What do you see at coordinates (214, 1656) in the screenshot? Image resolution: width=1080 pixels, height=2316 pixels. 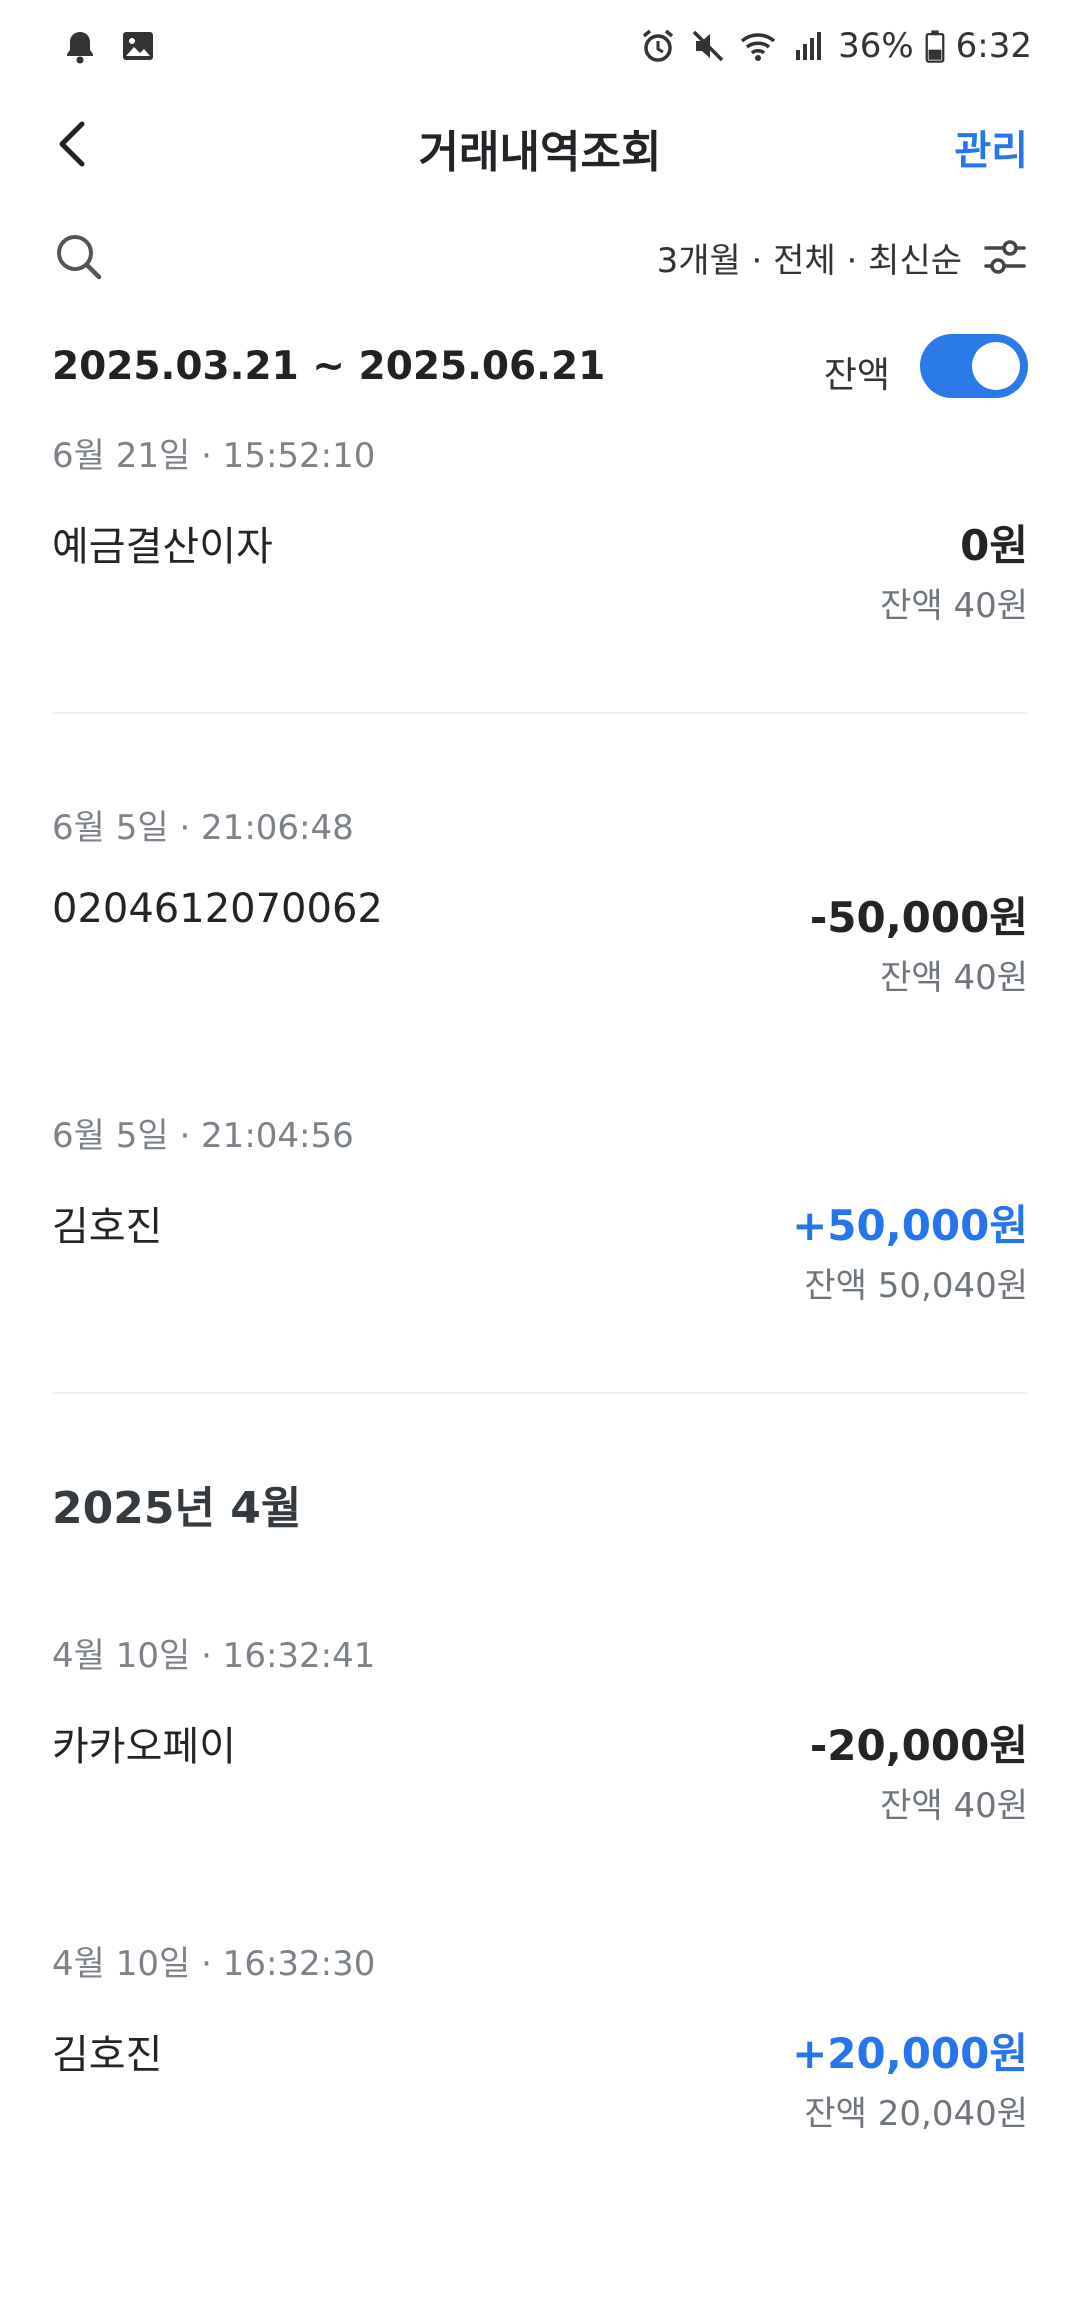 I see `transaction-time: 4월 10일 · 16:32:41` at bounding box center [214, 1656].